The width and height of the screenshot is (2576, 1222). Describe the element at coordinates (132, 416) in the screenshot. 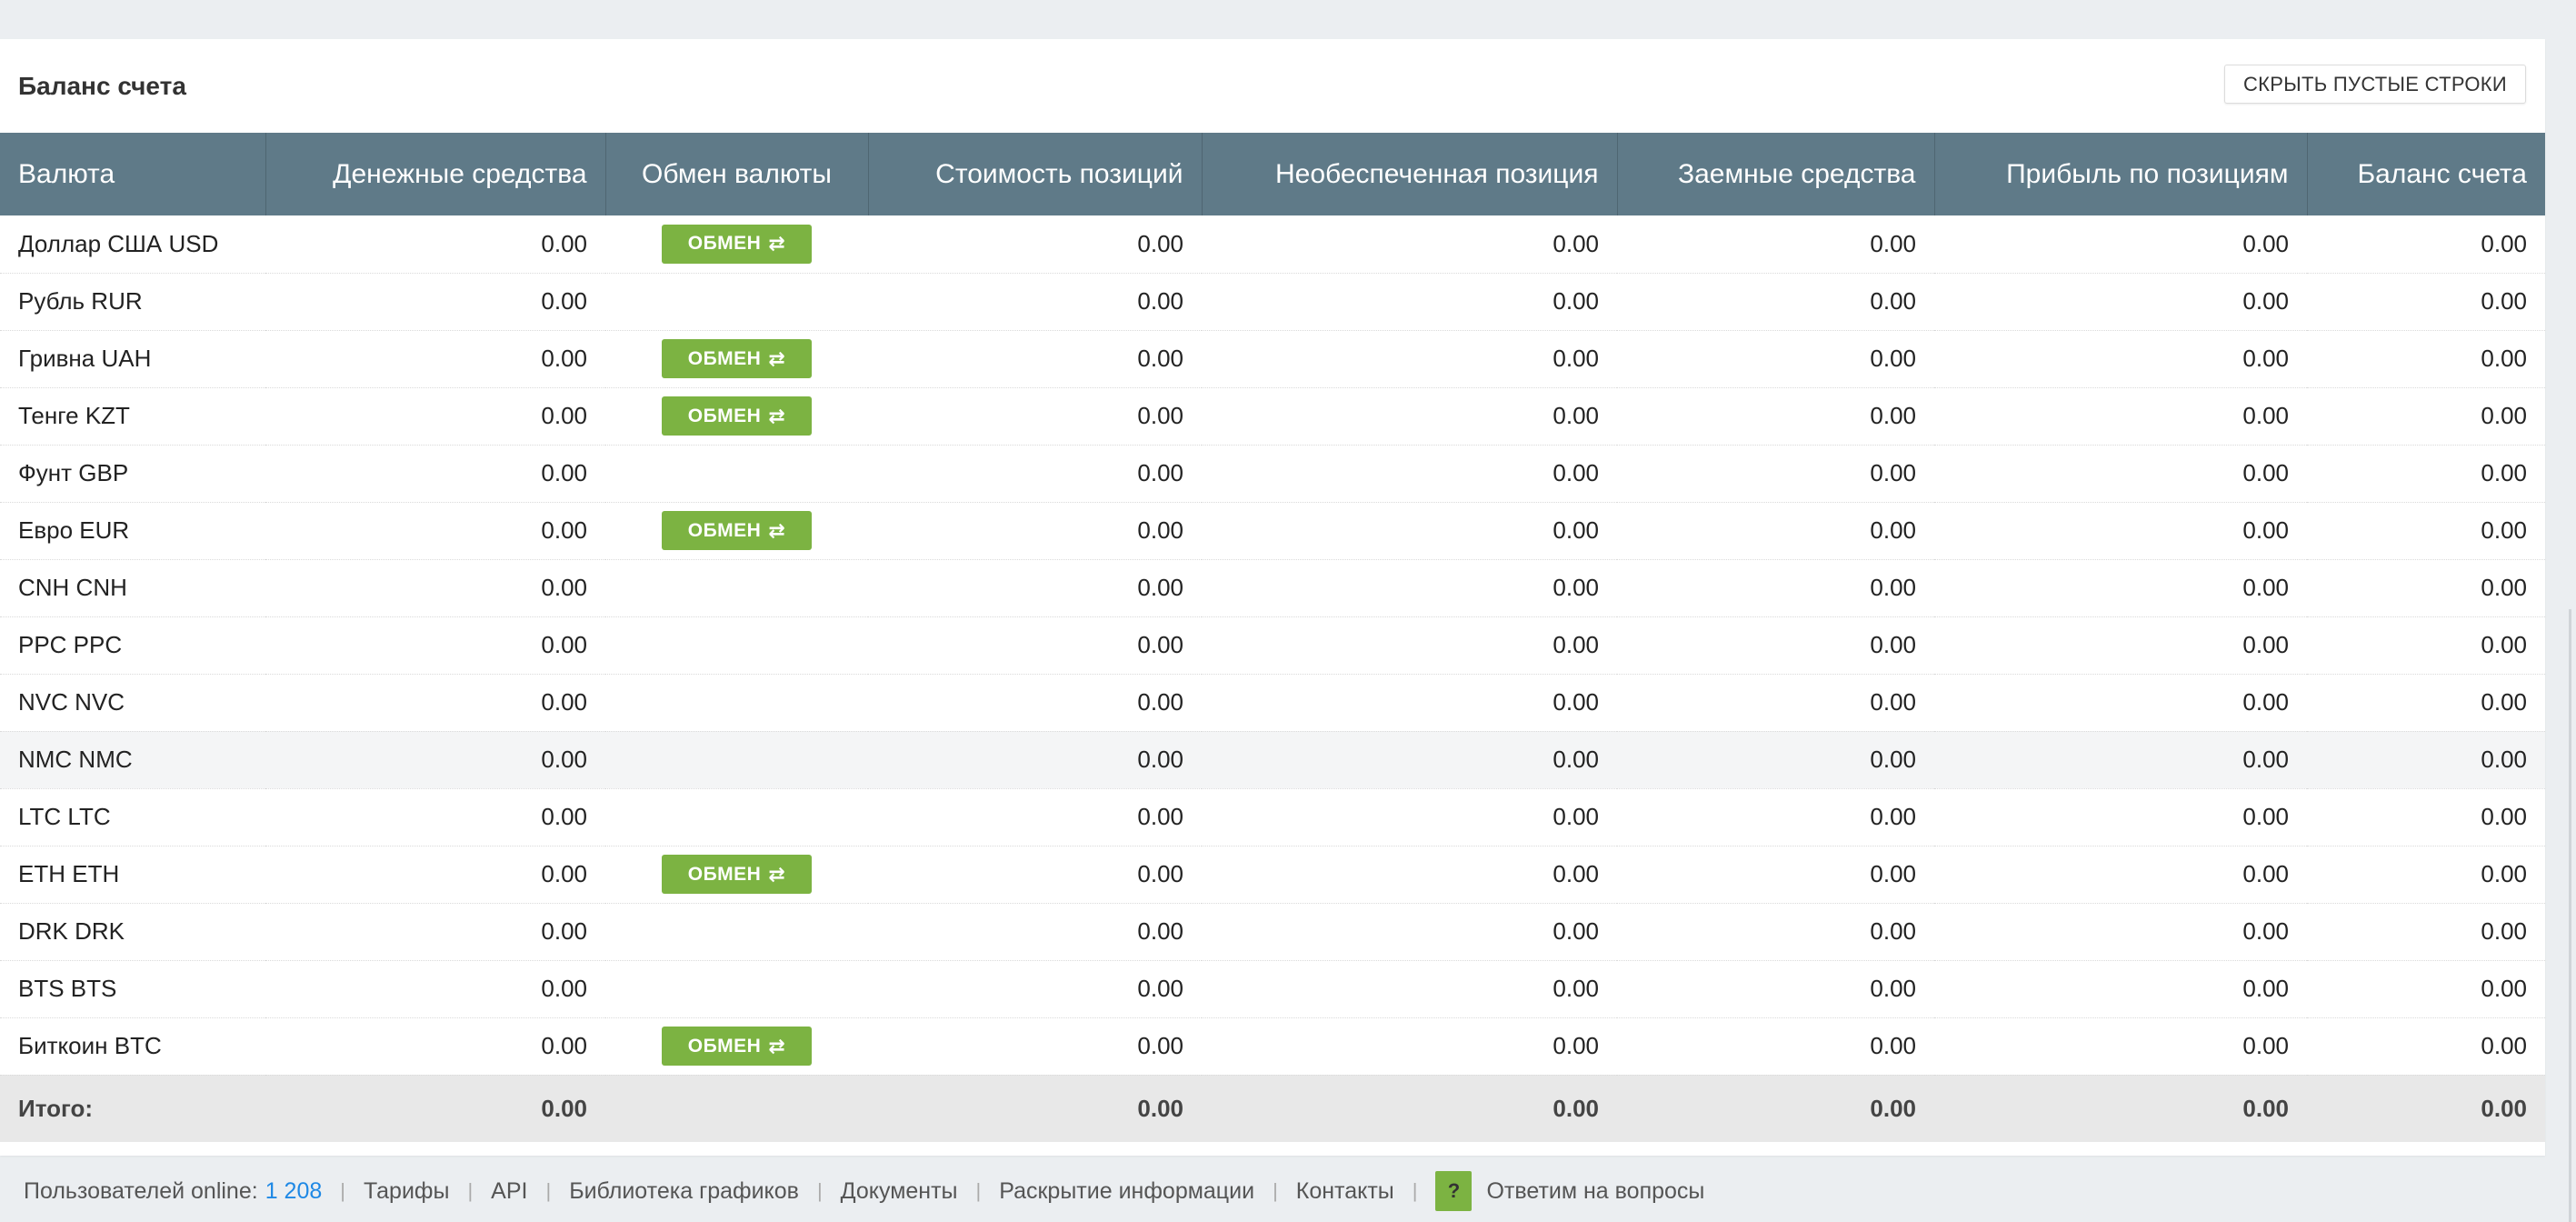

I see `cell-currency: Тенге KZT` at that location.